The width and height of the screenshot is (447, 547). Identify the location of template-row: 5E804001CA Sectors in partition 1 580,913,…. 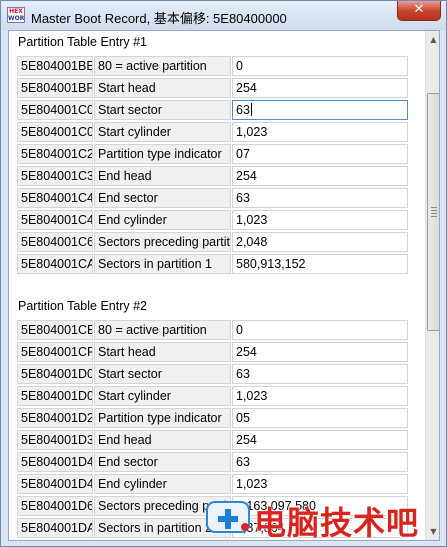
(217, 264).